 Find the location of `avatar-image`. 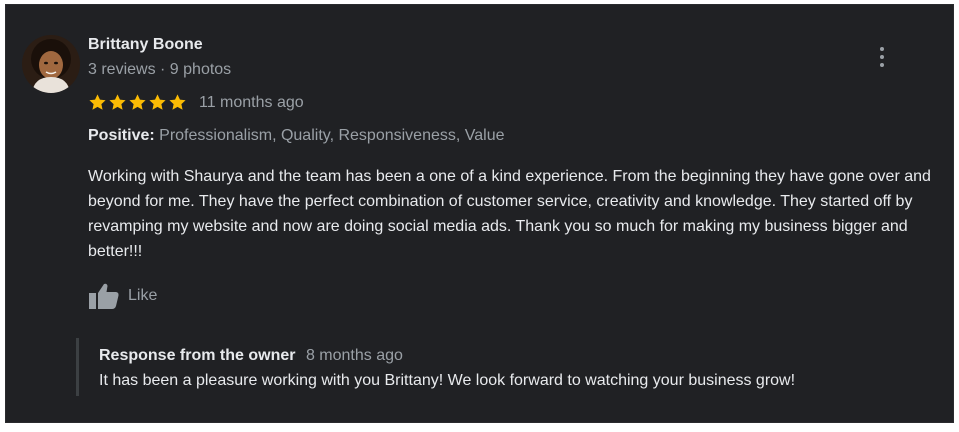

avatar-image is located at coordinates (51, 64).